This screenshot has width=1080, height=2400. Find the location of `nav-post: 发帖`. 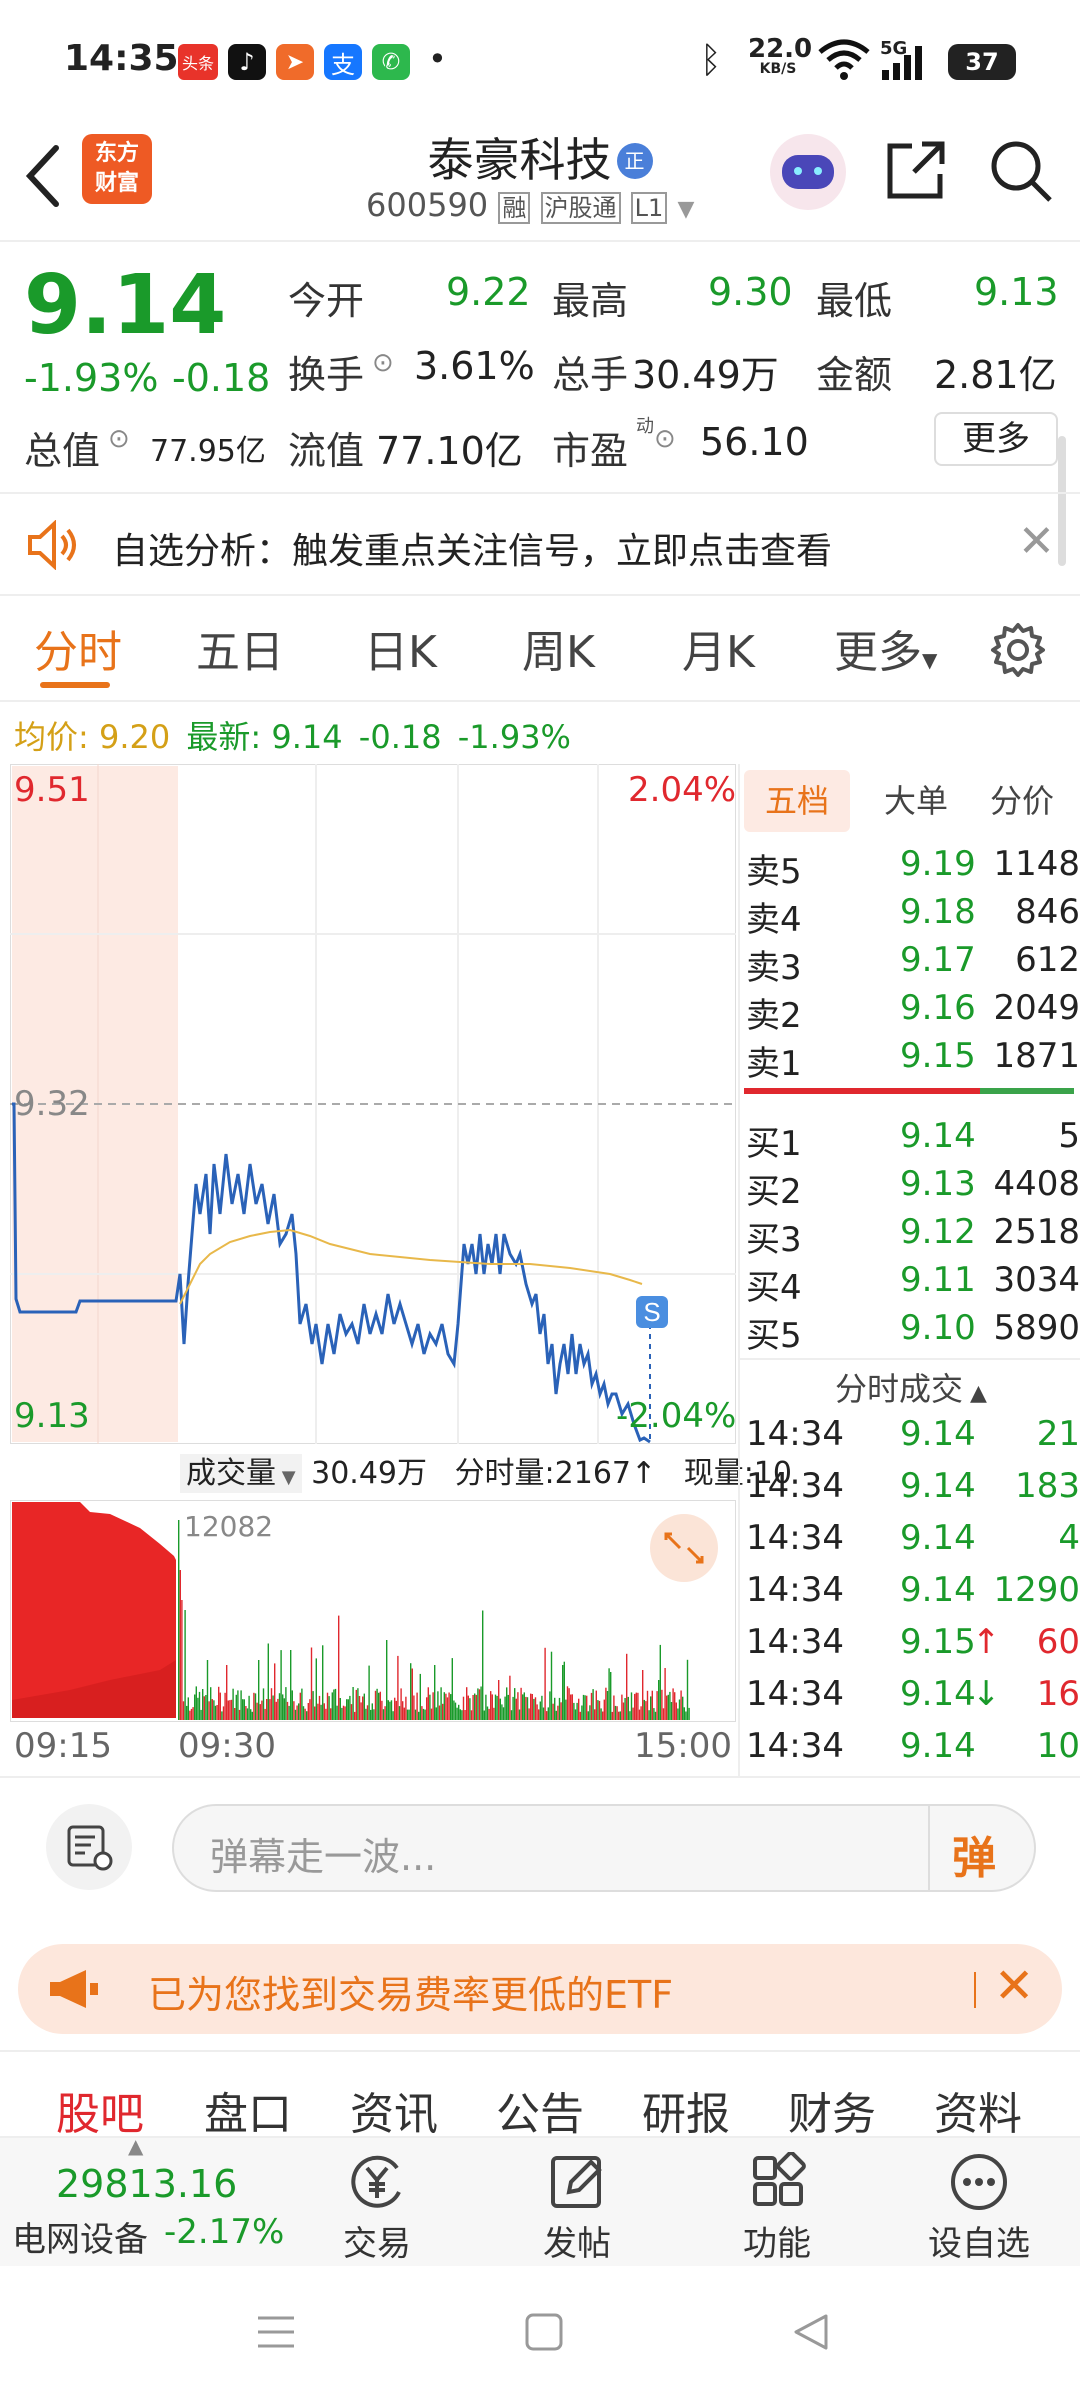

nav-post: 发帖 is located at coordinates (577, 2208).